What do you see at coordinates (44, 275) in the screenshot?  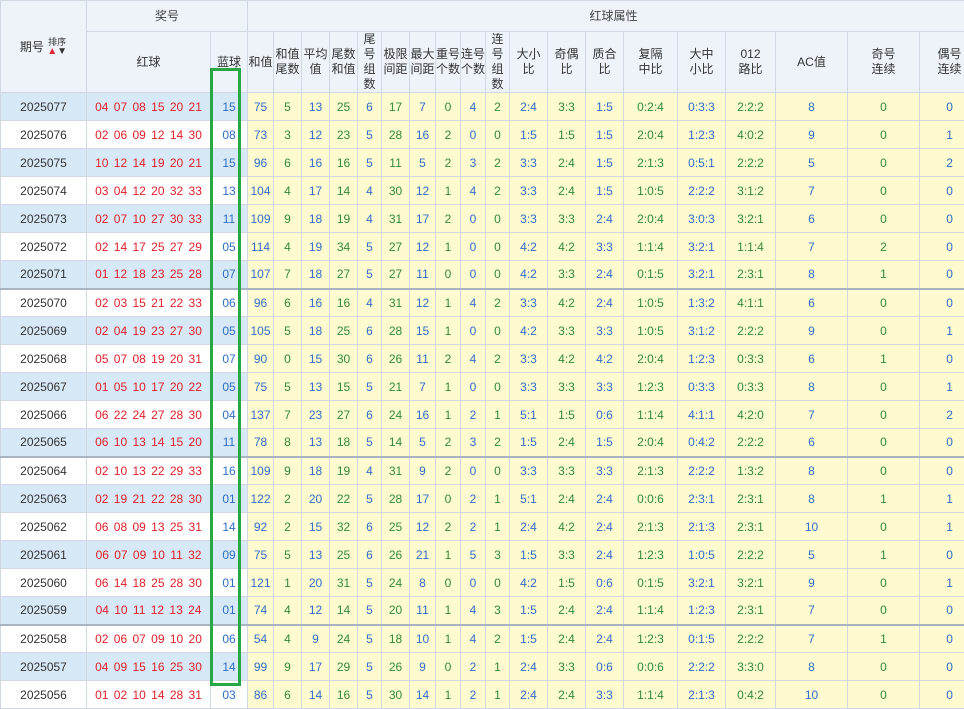 I see `issue-cell: 2025071` at bounding box center [44, 275].